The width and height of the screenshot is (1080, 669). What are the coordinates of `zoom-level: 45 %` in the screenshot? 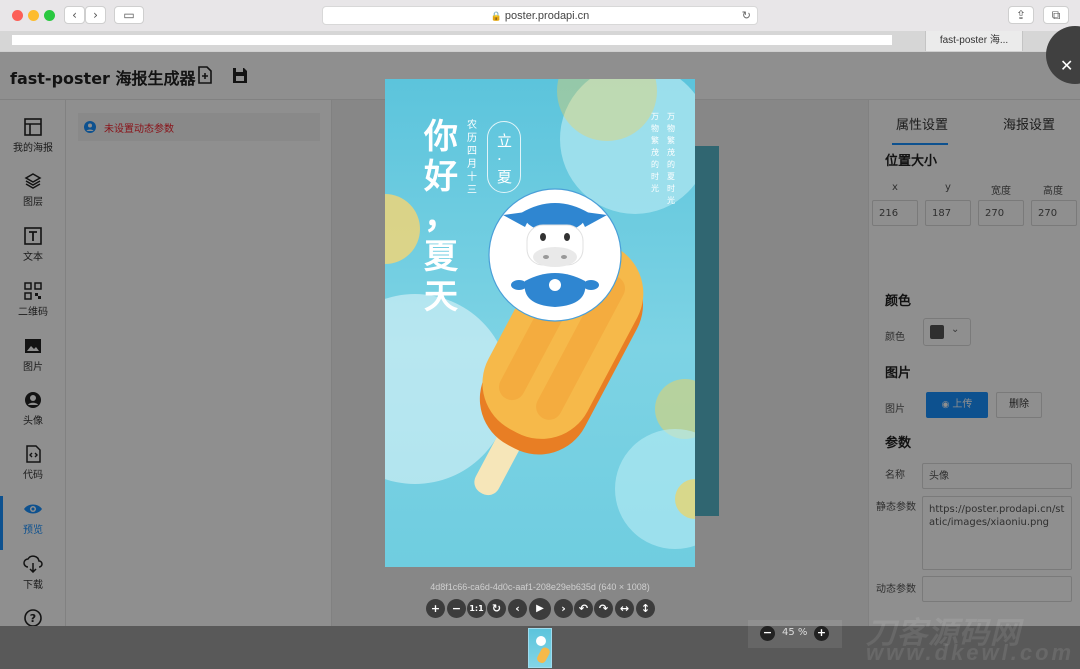 It's located at (795, 632).